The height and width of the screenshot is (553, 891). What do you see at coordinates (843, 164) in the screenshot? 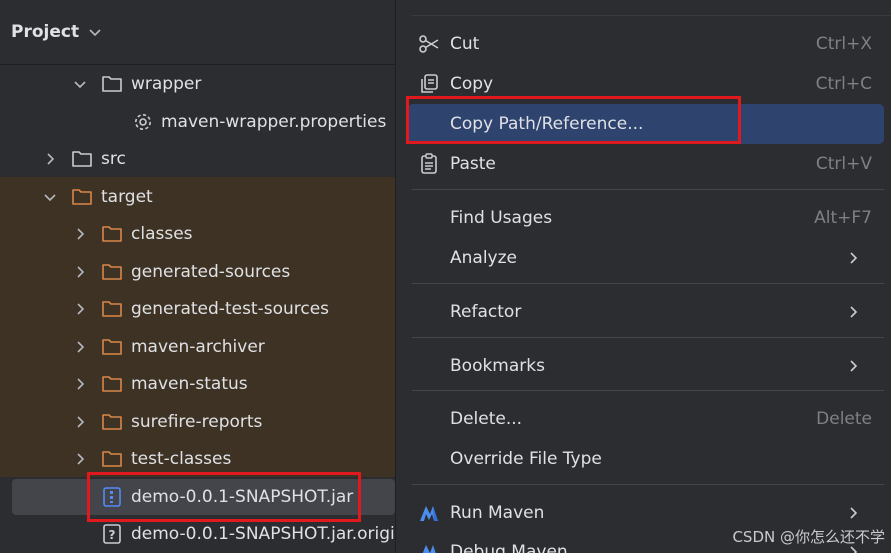
I see `menu-item-shortcut: Ctrl+V` at bounding box center [843, 164].